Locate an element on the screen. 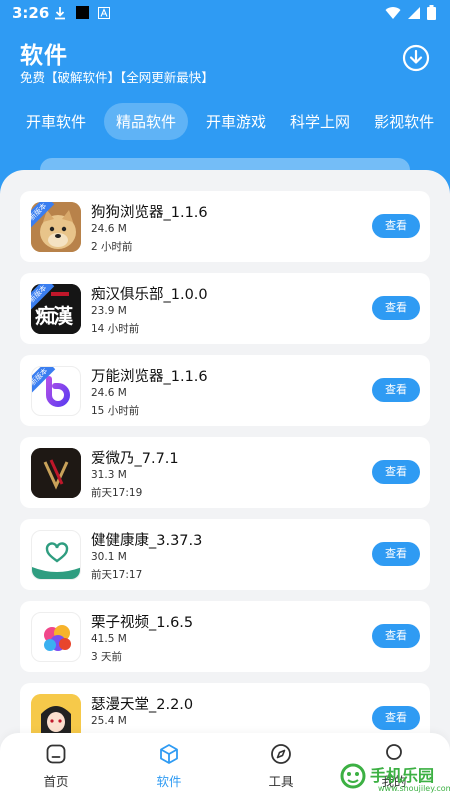  app-time: 3 天前 is located at coordinates (107, 657).